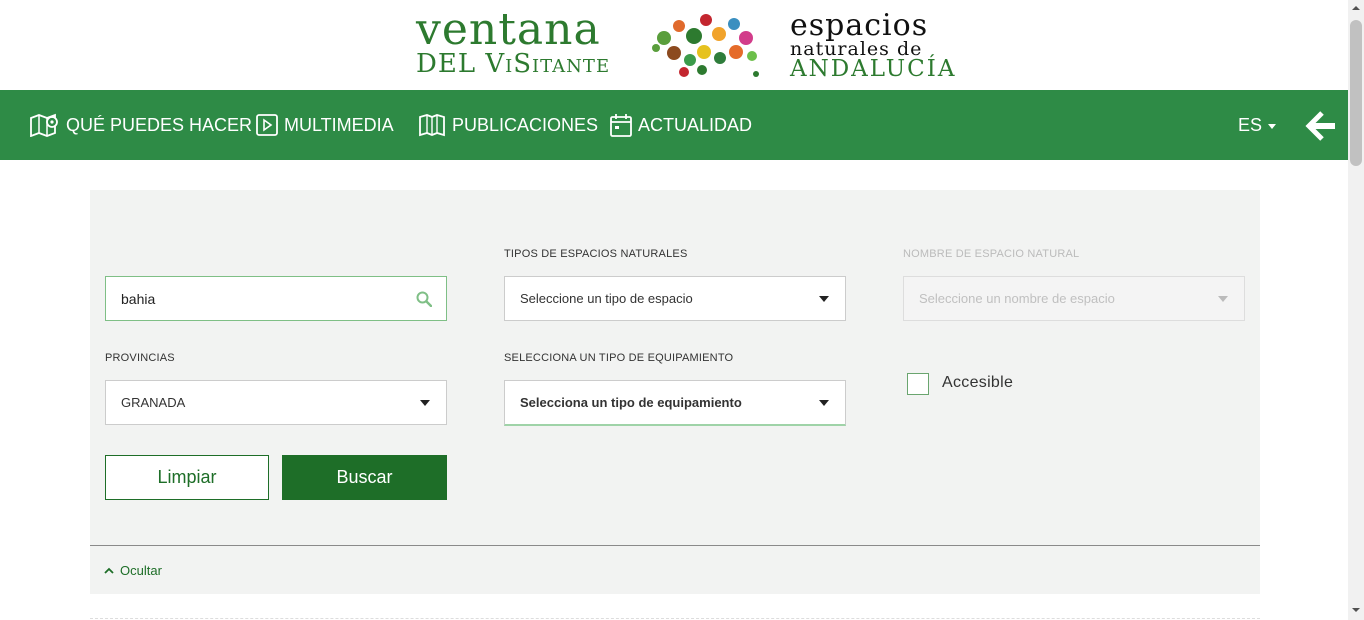 The width and height of the screenshot is (1364, 620). Describe the element at coordinates (1017, 298) in the screenshot. I see `space-name-value: Seleccione un nombre de espacio` at that location.